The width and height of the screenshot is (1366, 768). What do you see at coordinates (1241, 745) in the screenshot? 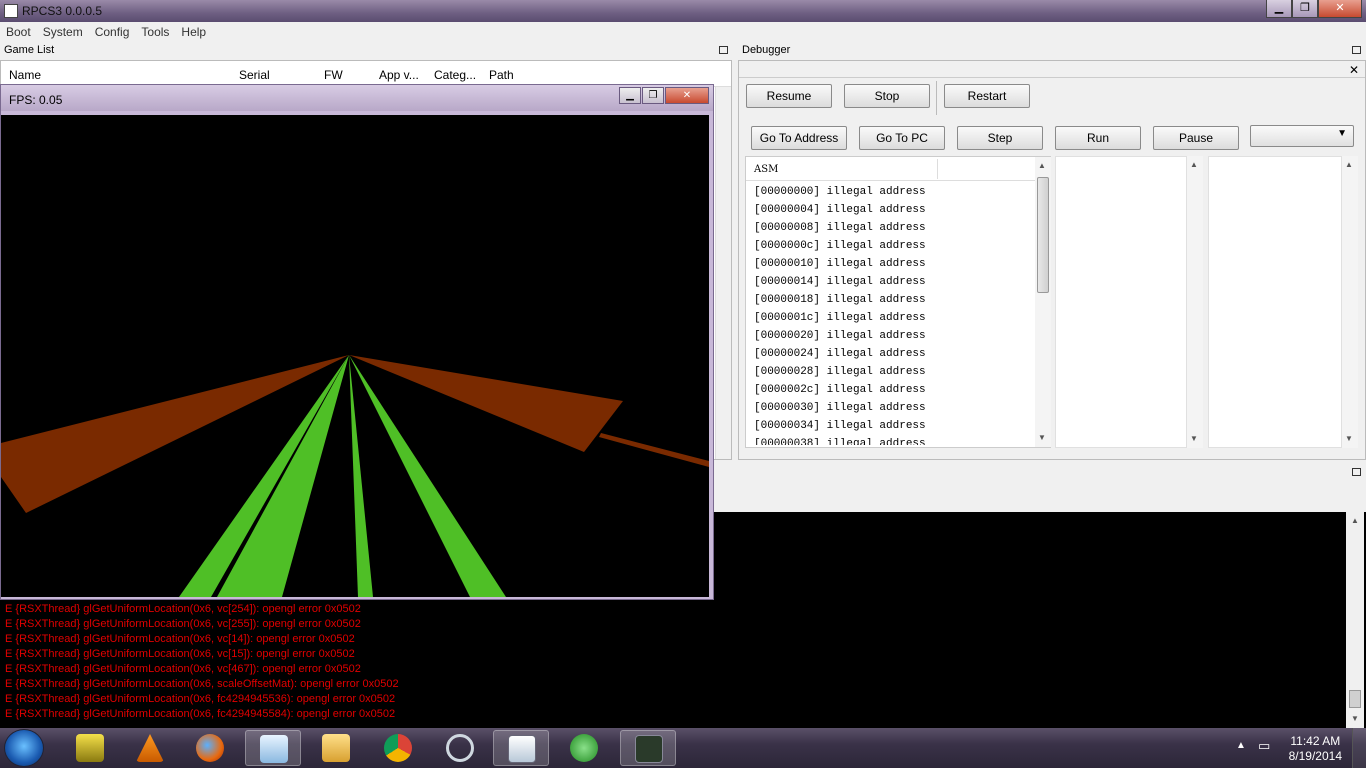
I see `tray-expand-icon: ▲` at bounding box center [1241, 745].